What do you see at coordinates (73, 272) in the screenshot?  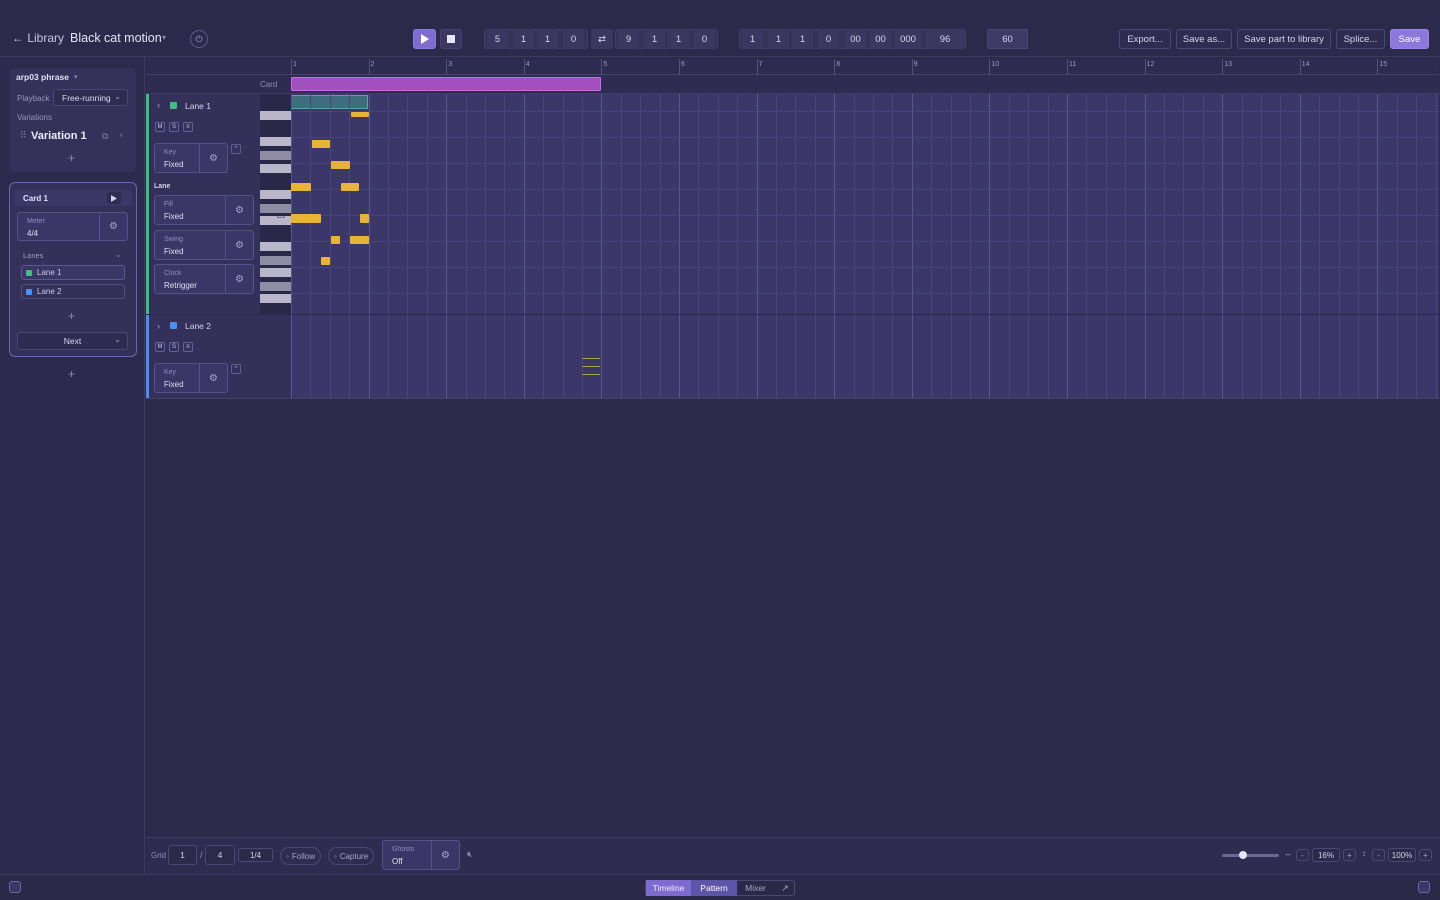 I see `lane-list-item: Lane 1` at bounding box center [73, 272].